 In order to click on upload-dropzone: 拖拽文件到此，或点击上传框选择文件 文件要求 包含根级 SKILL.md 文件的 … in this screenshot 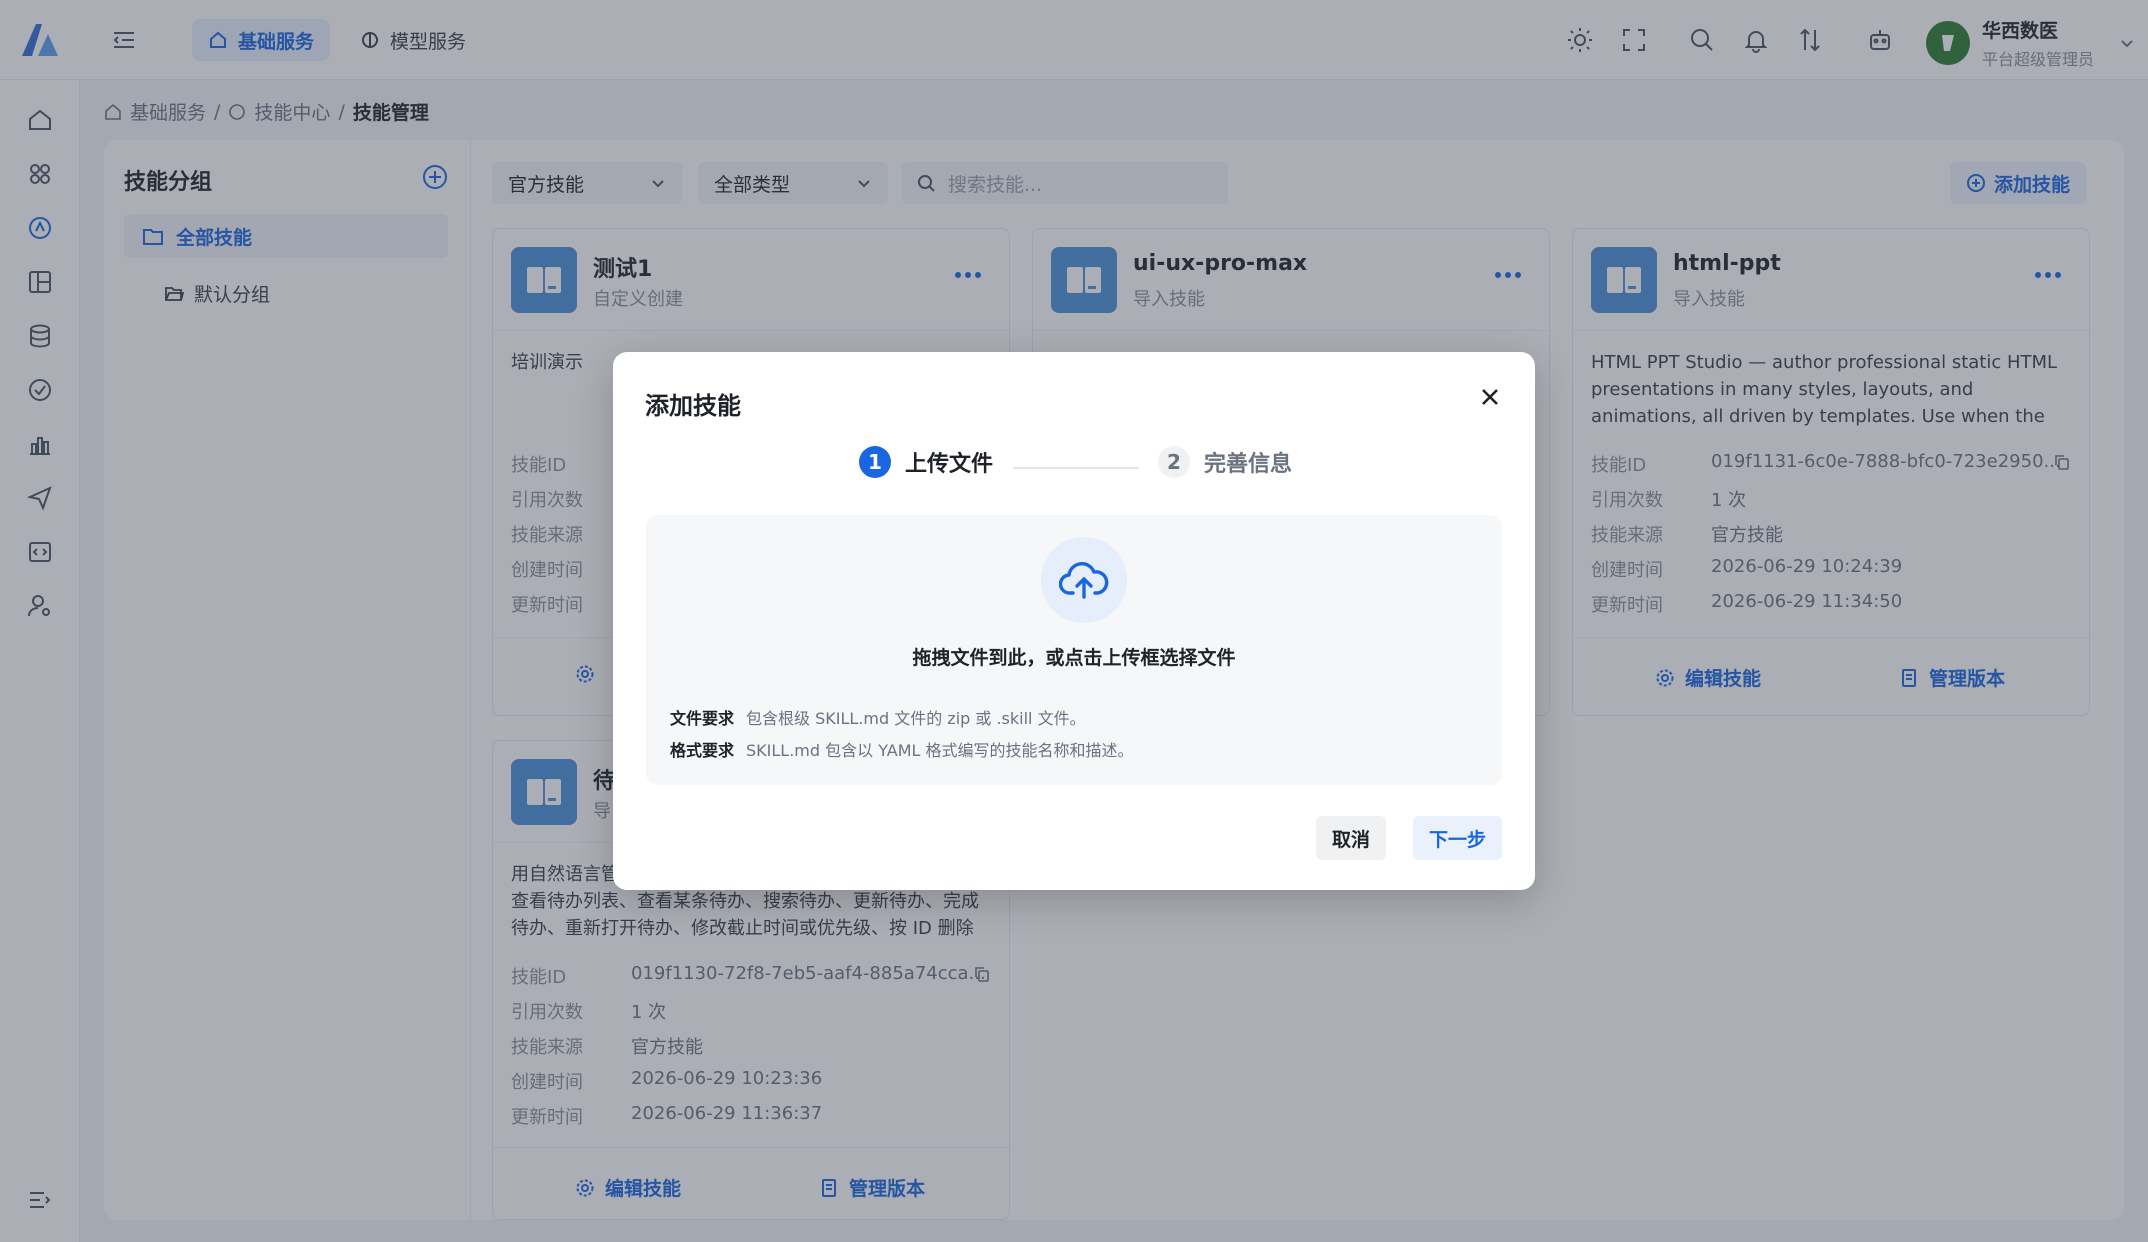, I will do `click(1074, 650)`.